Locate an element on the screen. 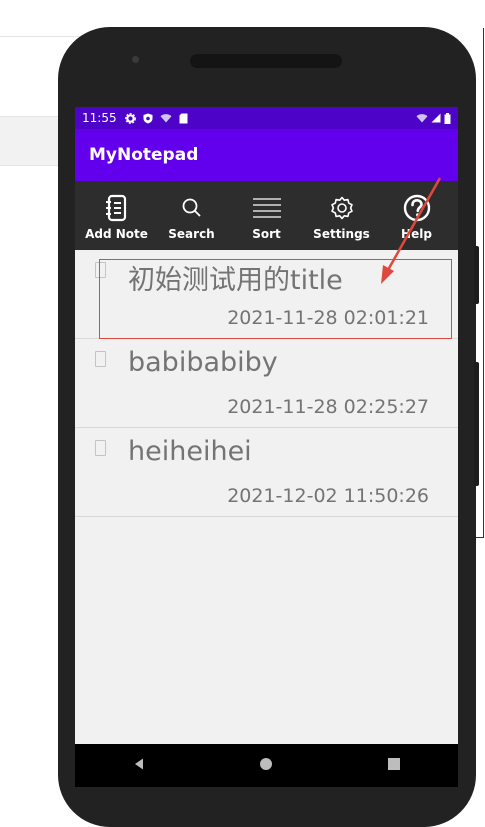  note-title: babibabiby is located at coordinates (203, 362).